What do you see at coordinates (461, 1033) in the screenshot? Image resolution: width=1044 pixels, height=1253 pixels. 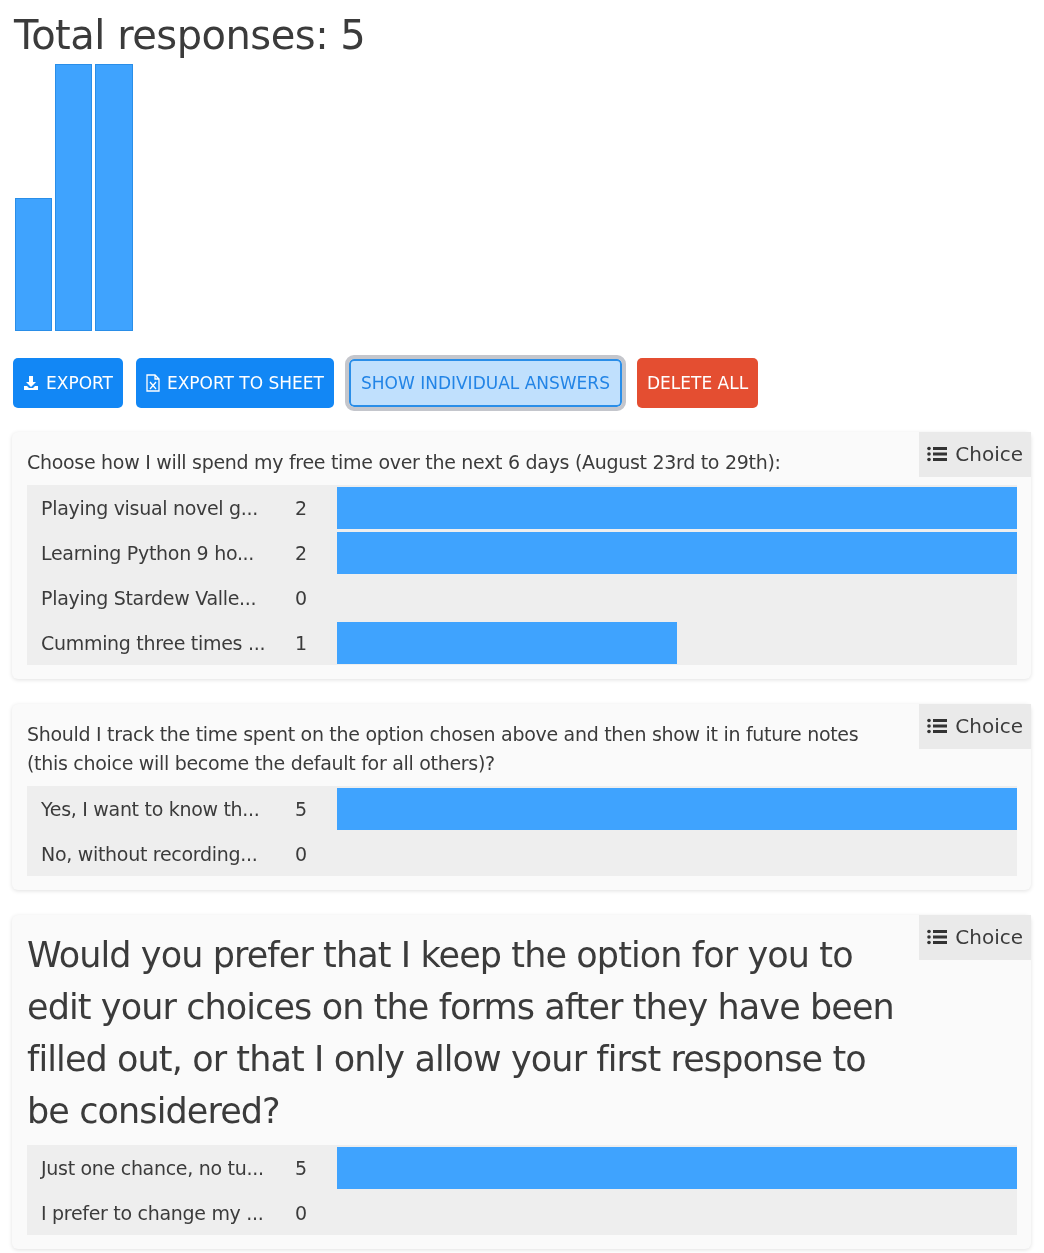 I see `question-text: Would you prefer that I keep the option for you to edit your choices on the forms after they have been filled out, or that I only allow your first response to be considered?` at bounding box center [461, 1033].